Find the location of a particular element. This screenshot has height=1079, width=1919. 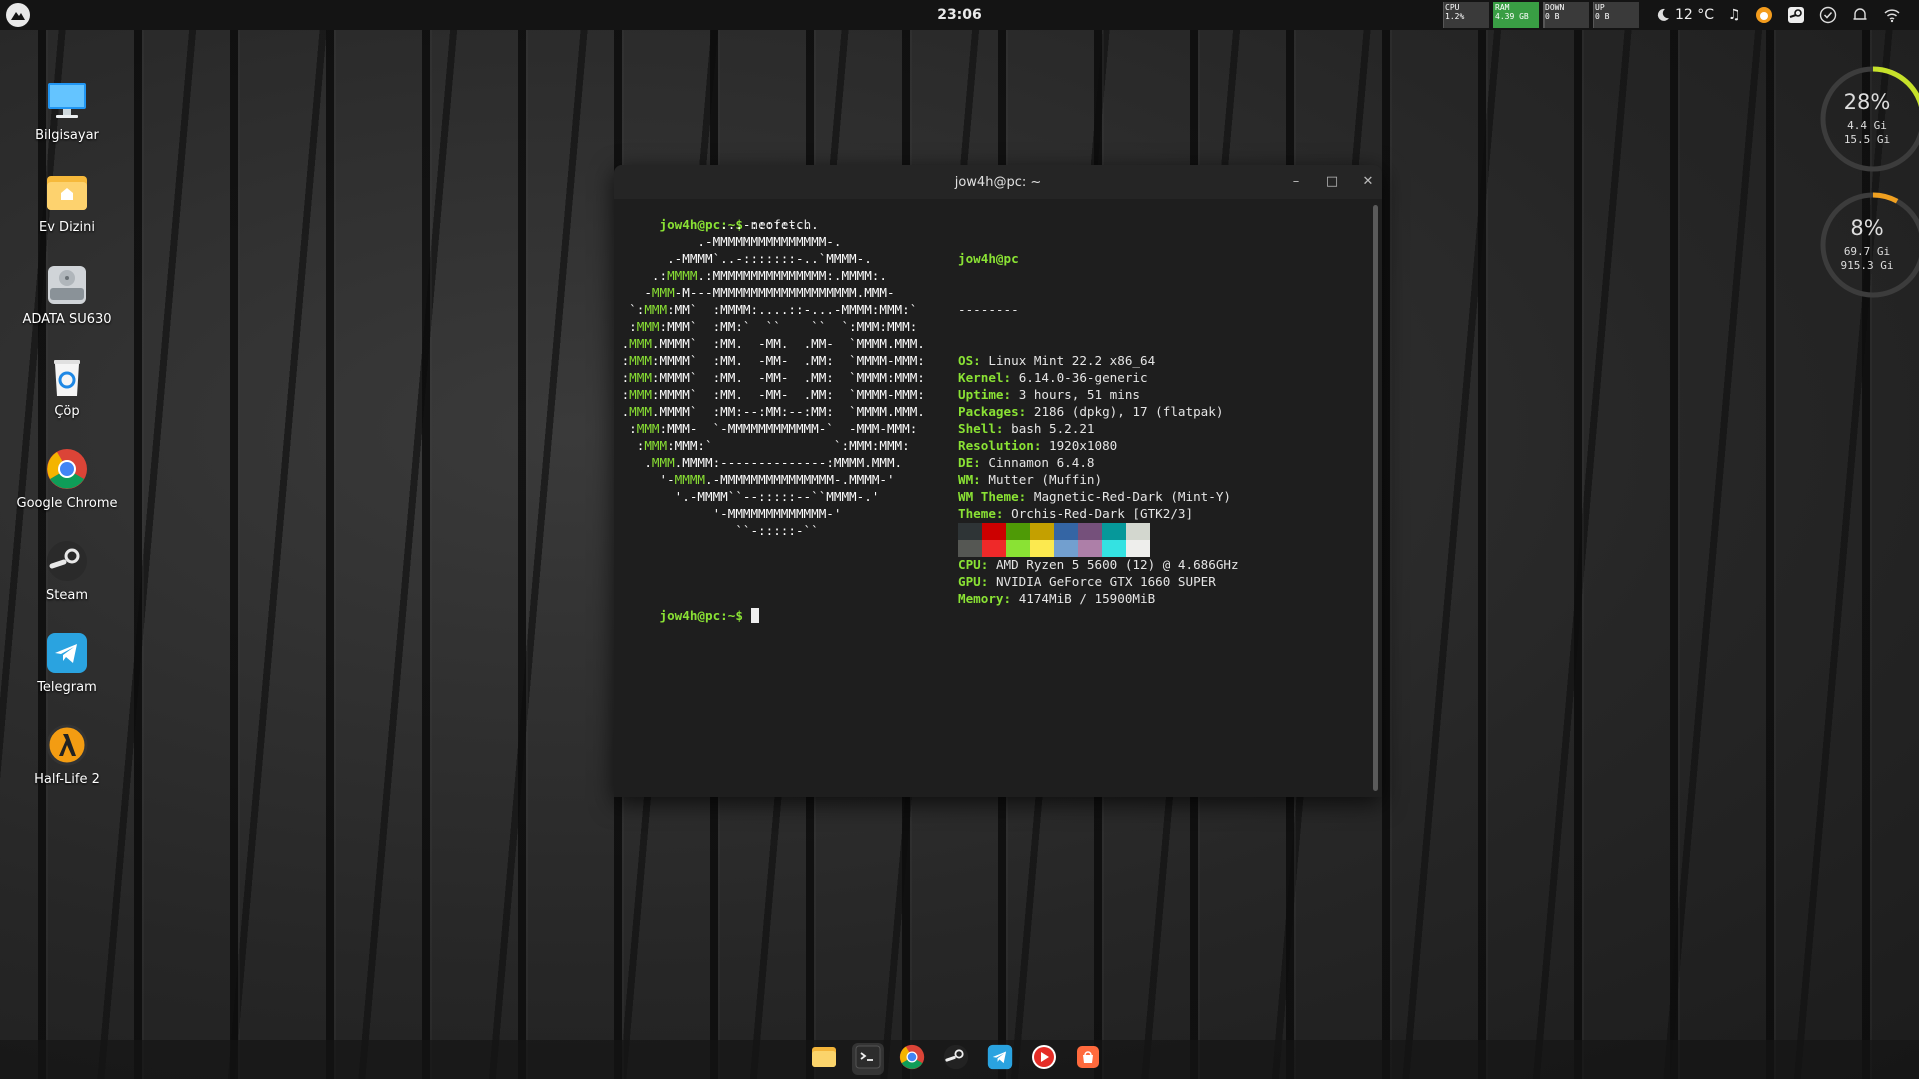

notifications-tray is located at coordinates (1860, 15).